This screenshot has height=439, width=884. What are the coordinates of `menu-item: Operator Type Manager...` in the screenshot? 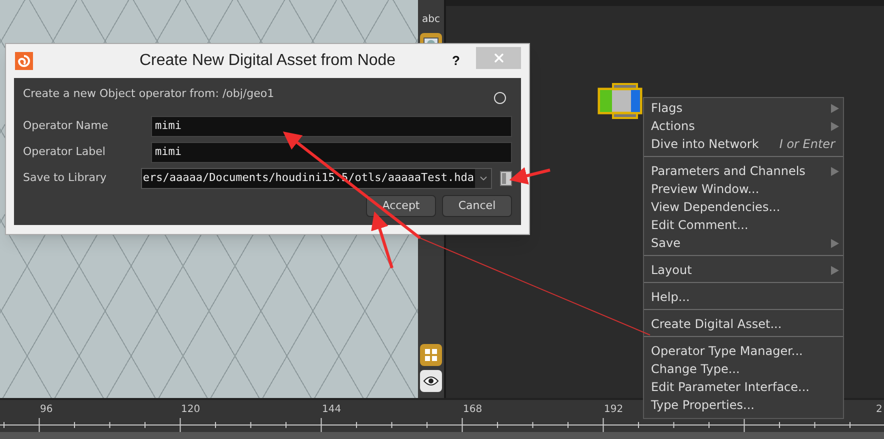 It's located at (743, 351).